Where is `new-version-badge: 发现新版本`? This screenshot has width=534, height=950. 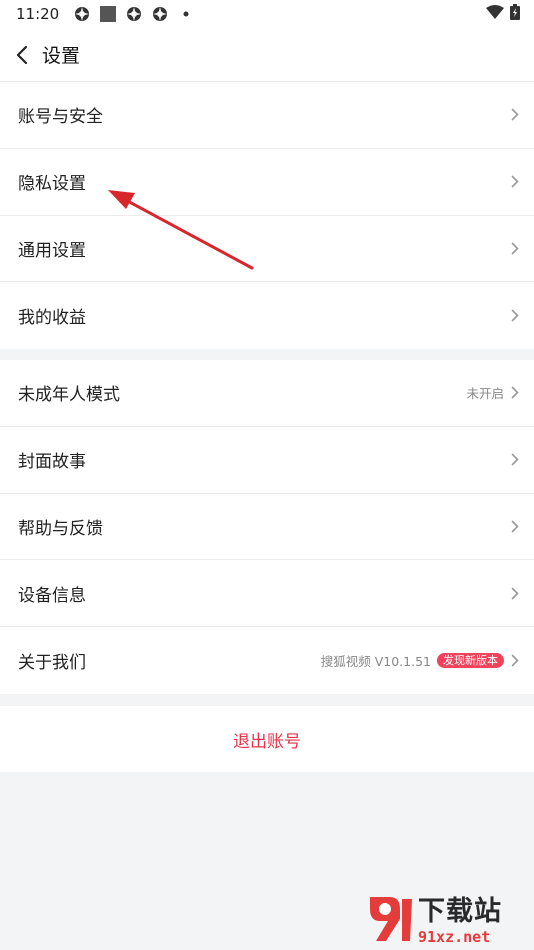
new-version-badge: 发现新版本 is located at coordinates (470, 661).